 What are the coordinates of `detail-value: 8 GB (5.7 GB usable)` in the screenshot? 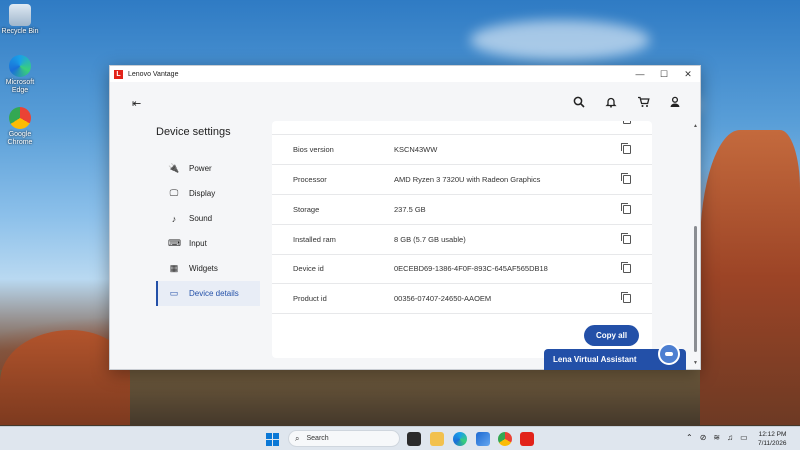 It's located at (430, 239).